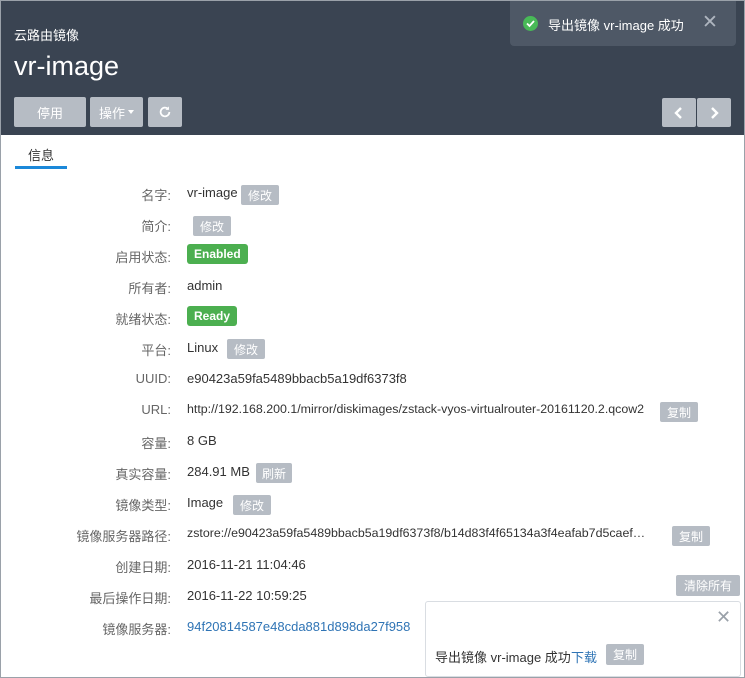  Describe the element at coordinates (123, 536) in the screenshot. I see `backup-path-label: 镜像服务器路径:` at that location.